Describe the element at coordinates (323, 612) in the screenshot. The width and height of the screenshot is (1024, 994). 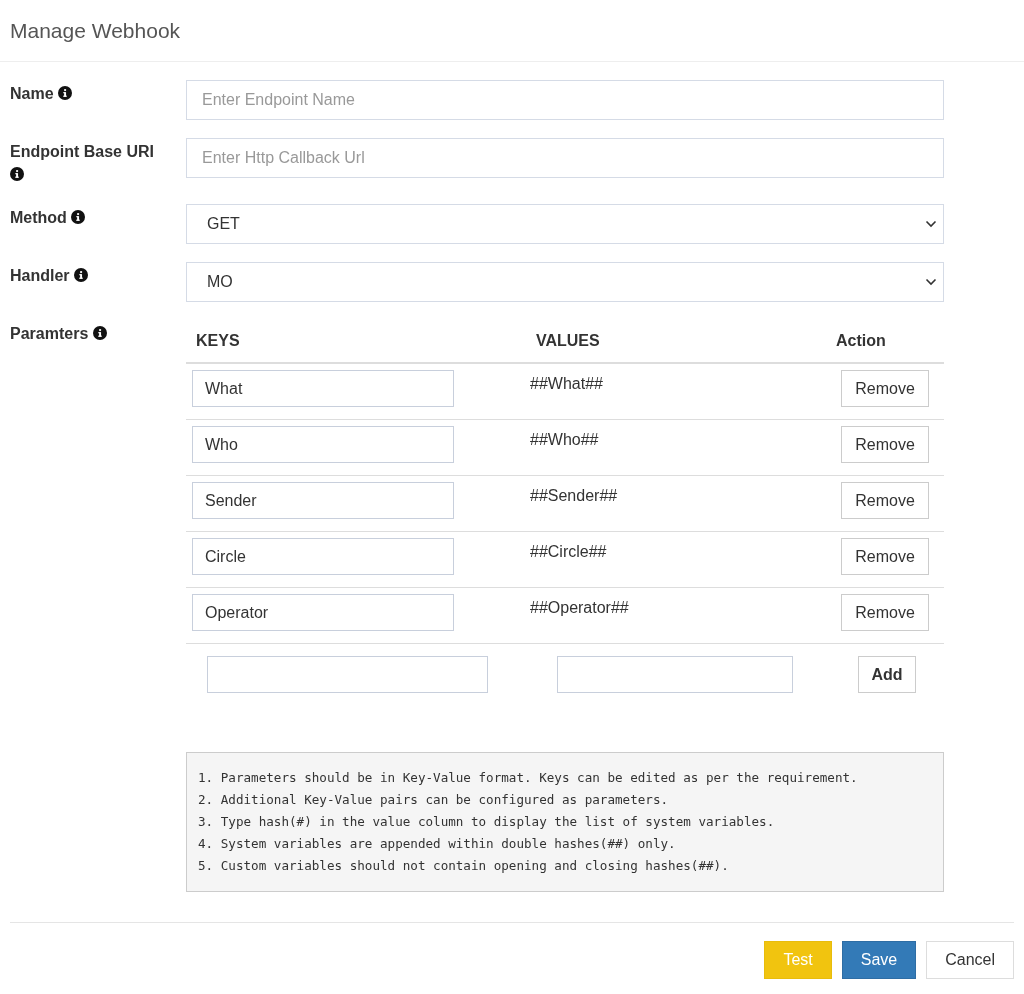
I see `key-field: Operator` at that location.